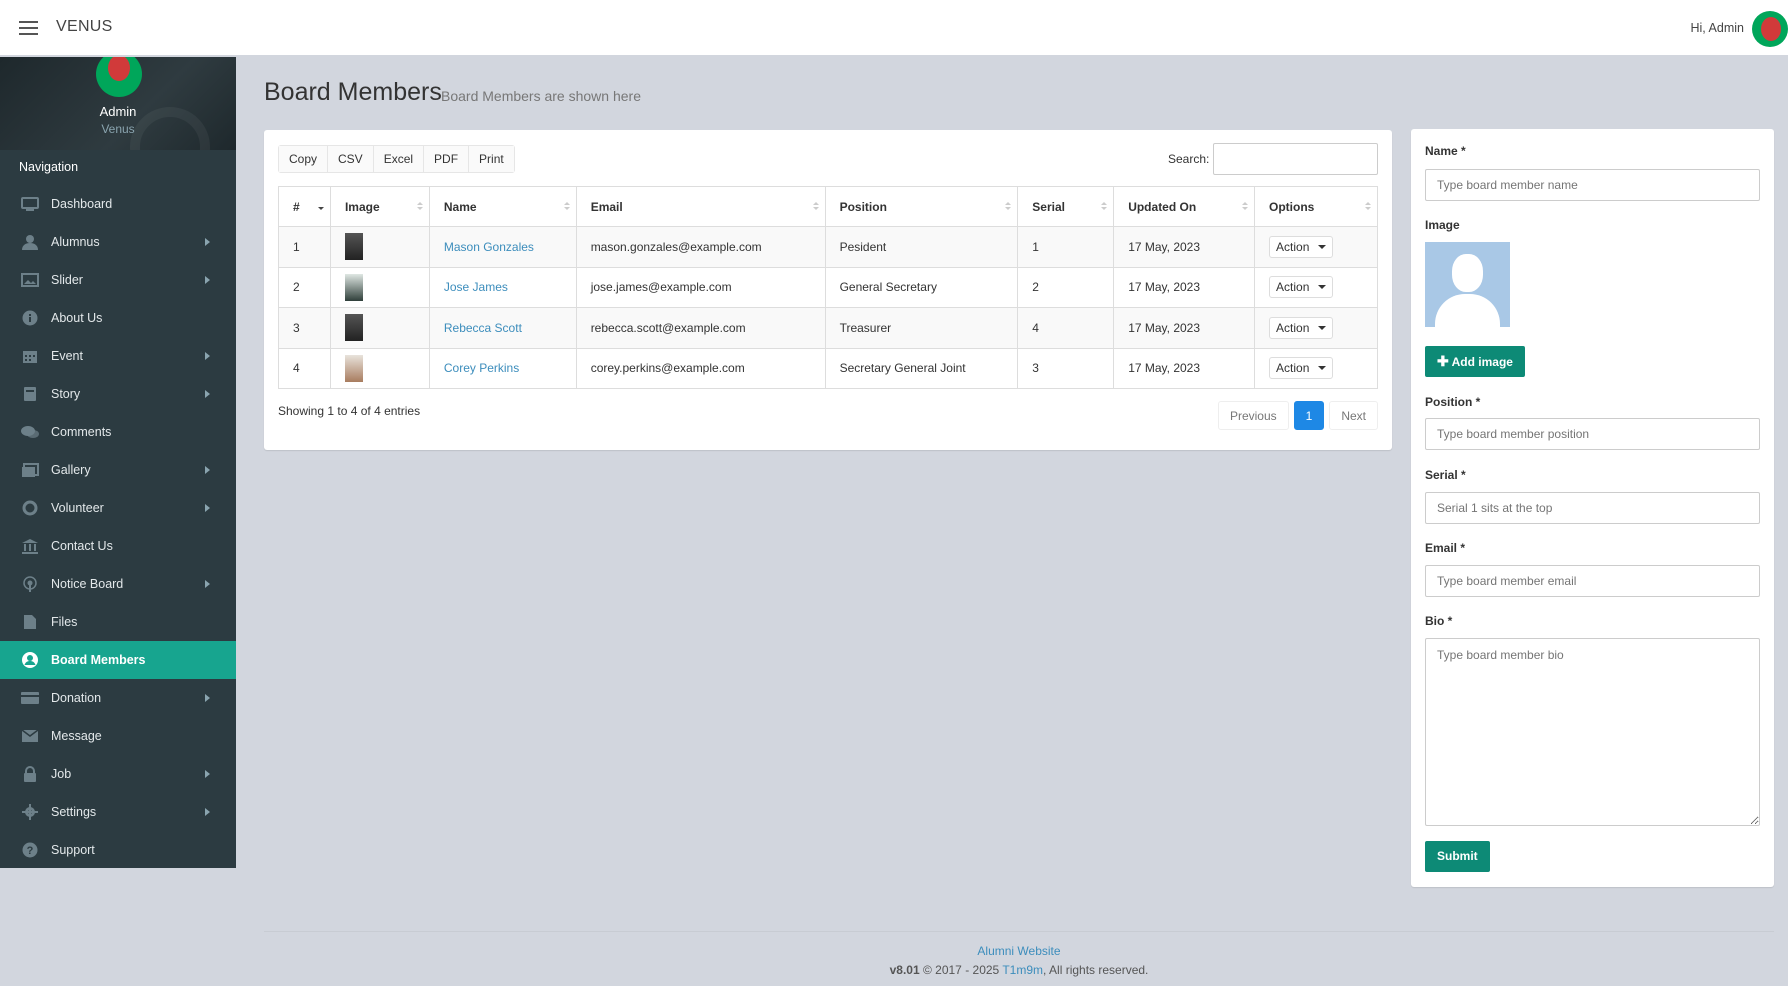 Image resolution: width=1788 pixels, height=986 pixels. Describe the element at coordinates (921, 206) in the screenshot. I see `column-header-position: Position` at that location.